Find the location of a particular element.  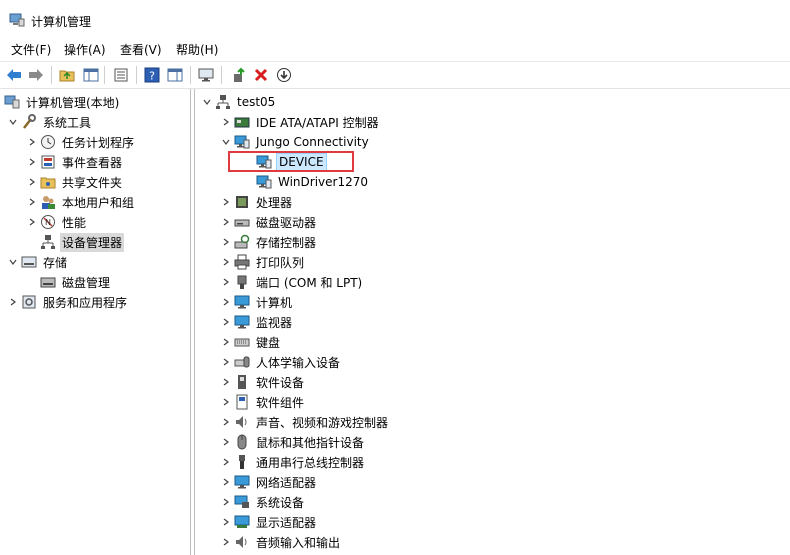

tree-node-jungo: Jungo Connectivity is located at coordinates (295, 142).